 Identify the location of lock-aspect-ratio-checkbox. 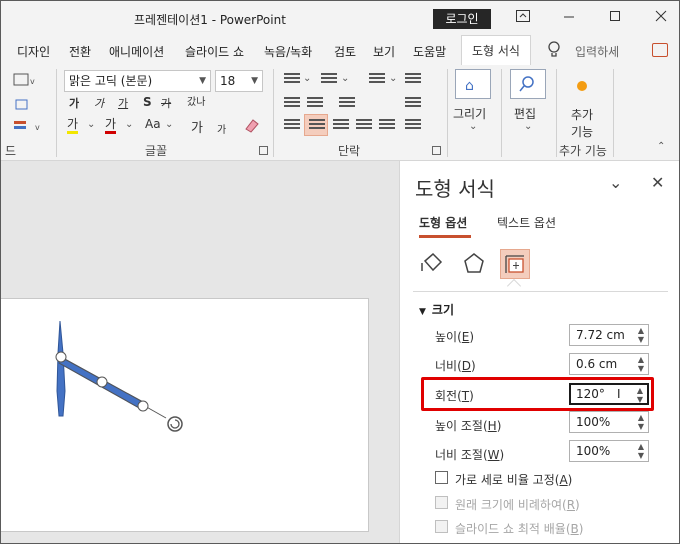
(441, 477).